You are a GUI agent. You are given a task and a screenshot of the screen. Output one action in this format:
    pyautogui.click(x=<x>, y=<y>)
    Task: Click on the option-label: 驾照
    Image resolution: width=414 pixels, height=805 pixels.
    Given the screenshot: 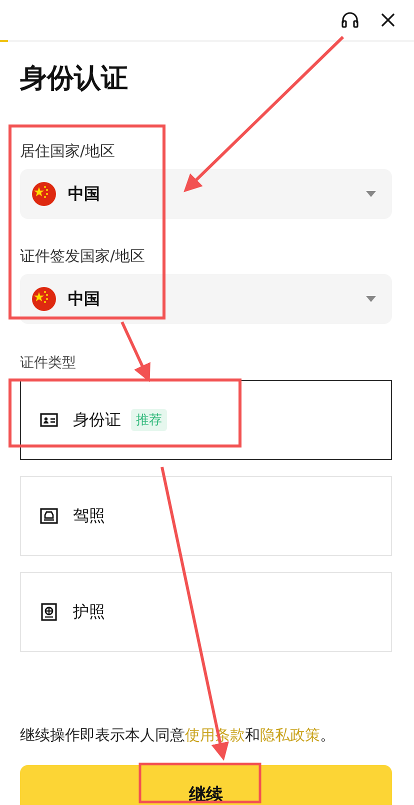 What is the action you would take?
    pyautogui.click(x=89, y=516)
    